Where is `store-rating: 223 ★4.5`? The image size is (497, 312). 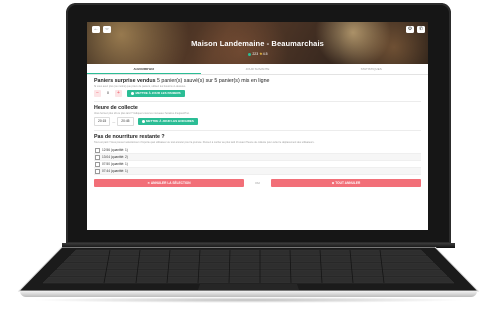
store-rating: 223 ★4.5 is located at coordinates (257, 53).